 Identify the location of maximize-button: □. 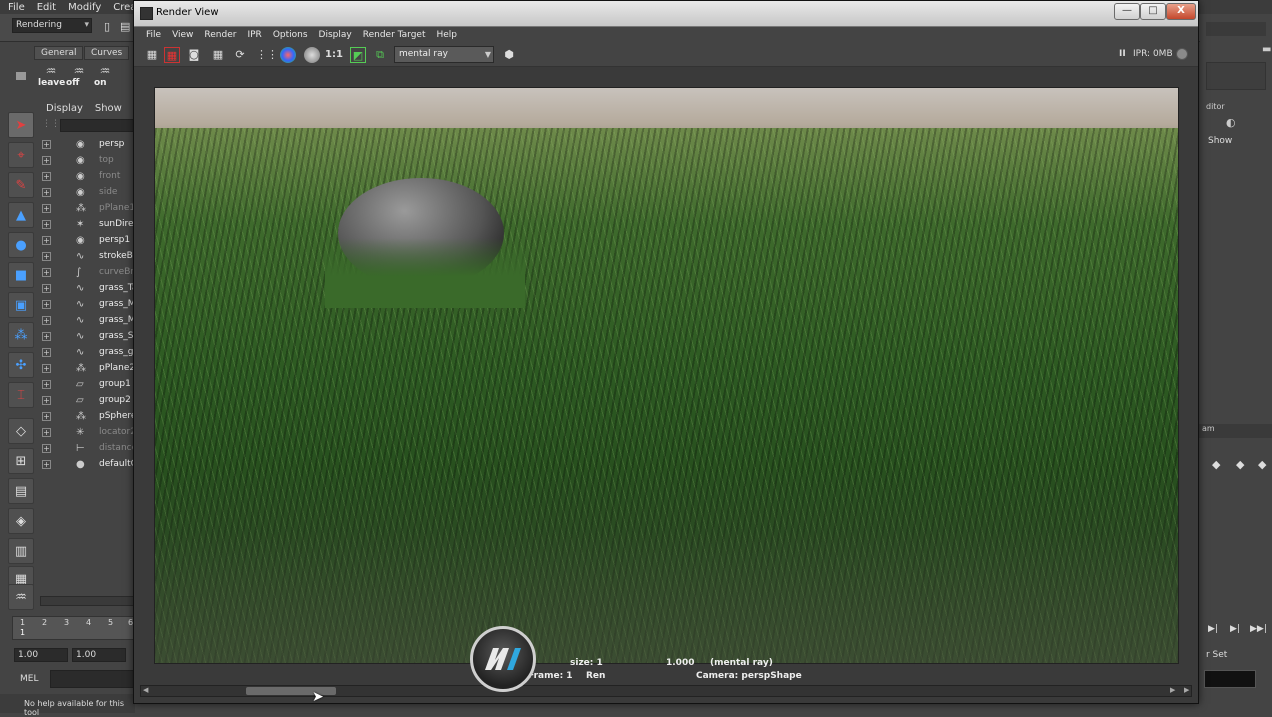
(1153, 11).